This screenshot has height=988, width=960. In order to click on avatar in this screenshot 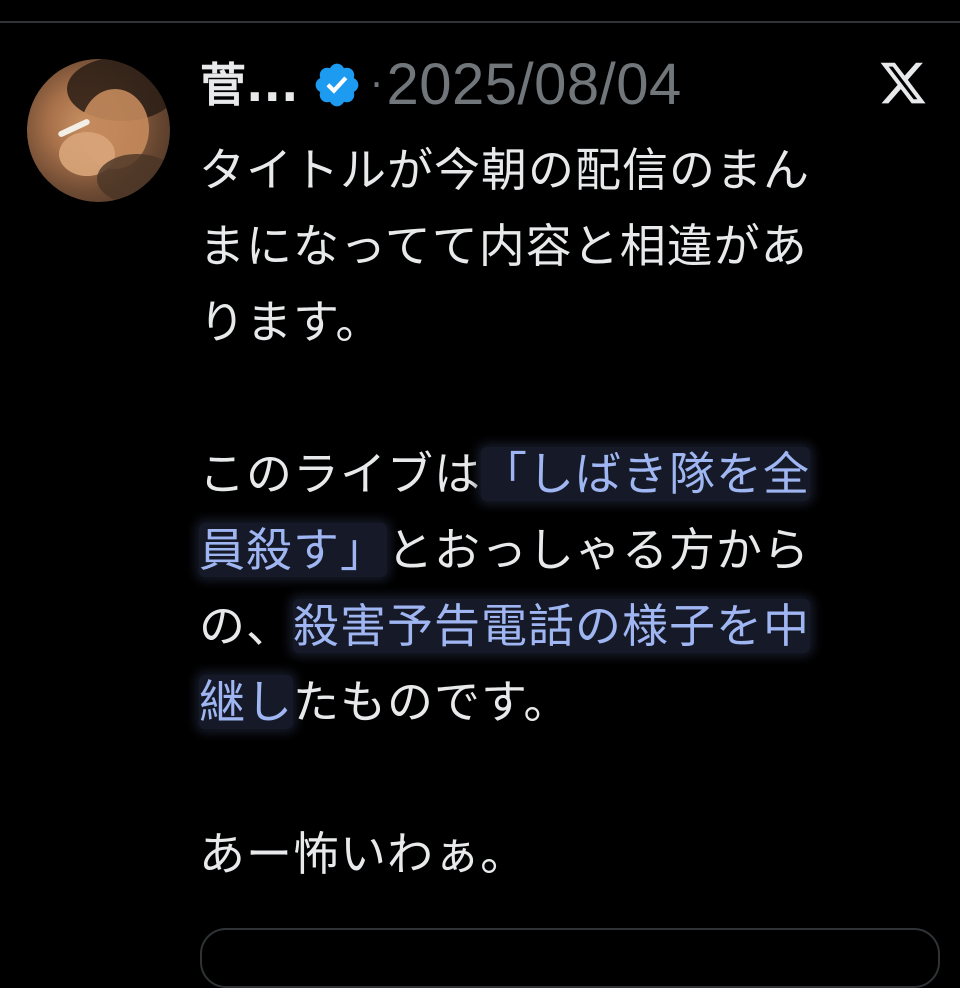, I will do `click(98, 130)`.